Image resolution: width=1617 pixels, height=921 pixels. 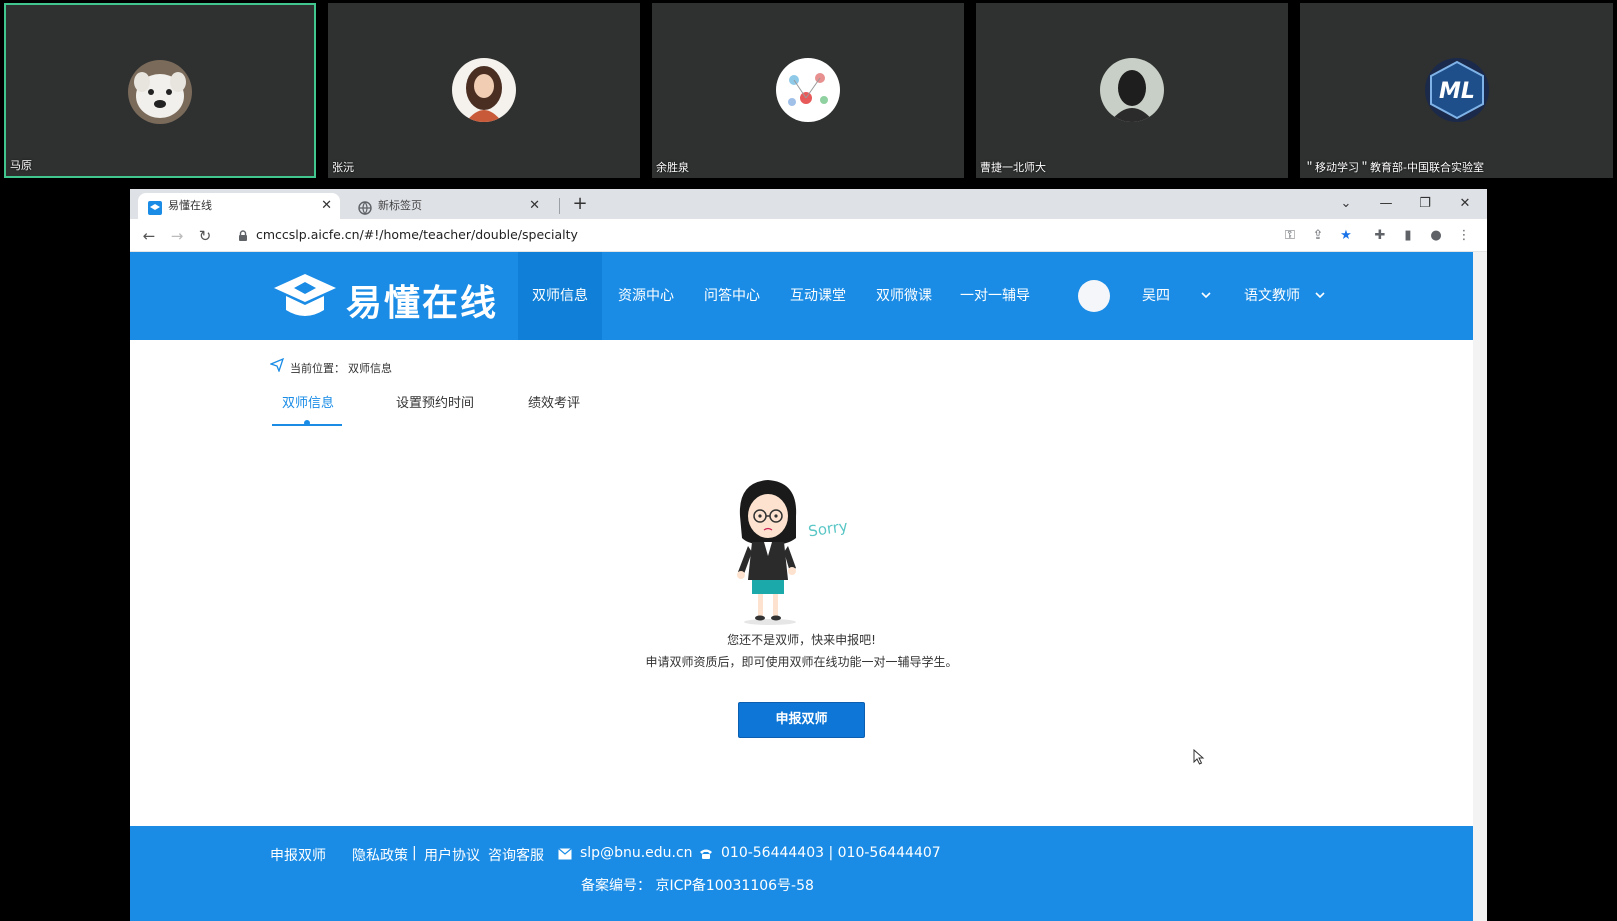 What do you see at coordinates (190, 205) in the screenshot?
I see `tab-title: 易懂在线` at bounding box center [190, 205].